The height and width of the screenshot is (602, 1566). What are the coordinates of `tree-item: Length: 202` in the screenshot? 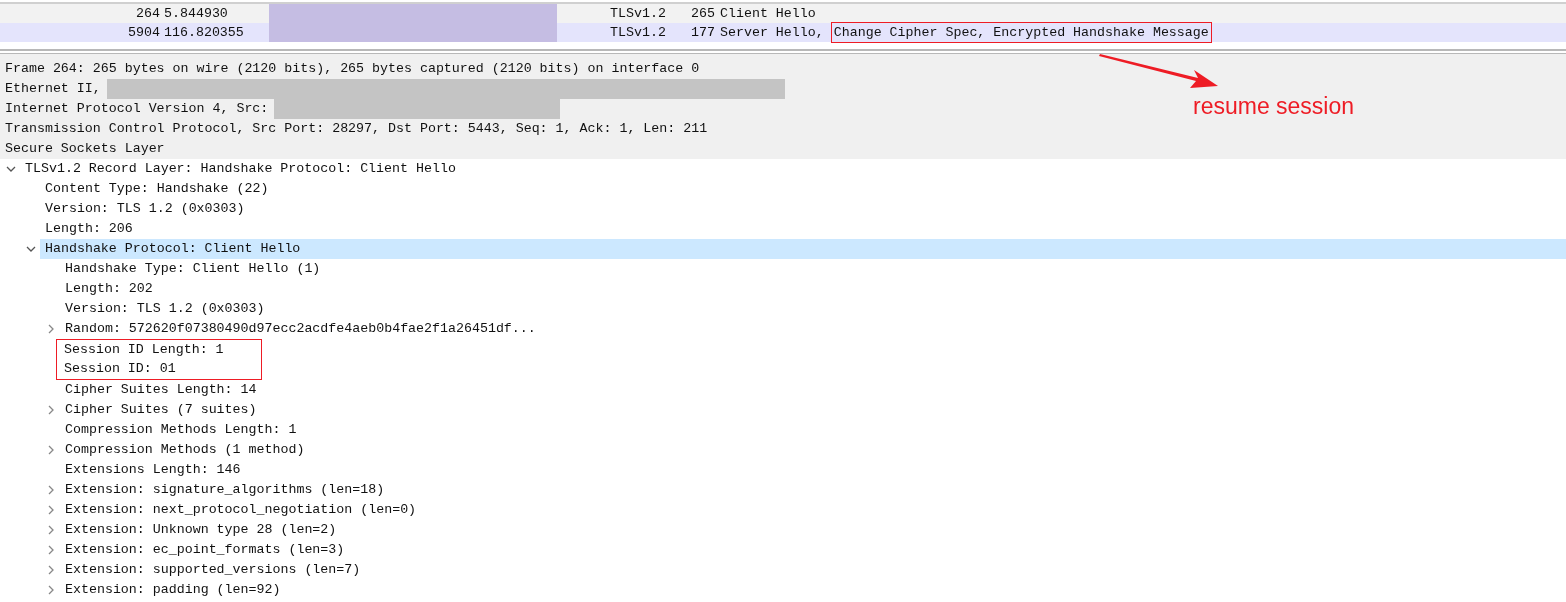 It's located at (109, 289).